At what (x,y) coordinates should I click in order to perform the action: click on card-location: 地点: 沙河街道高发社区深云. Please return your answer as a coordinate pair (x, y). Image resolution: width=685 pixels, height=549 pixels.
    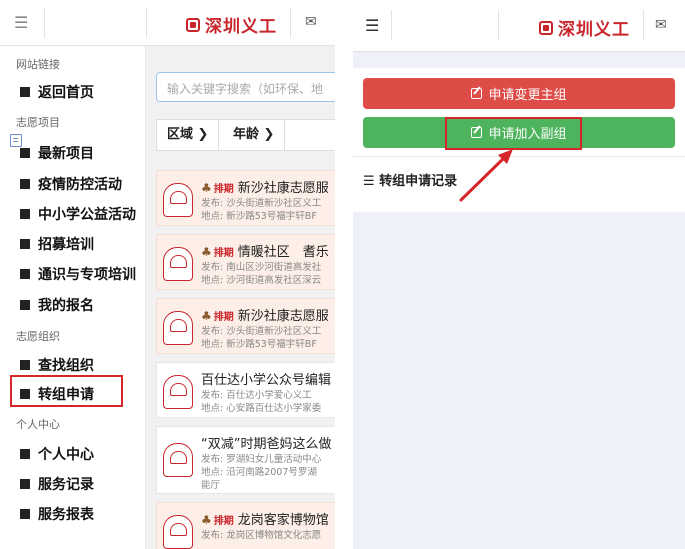
    Looking at the image, I should click on (261, 280).